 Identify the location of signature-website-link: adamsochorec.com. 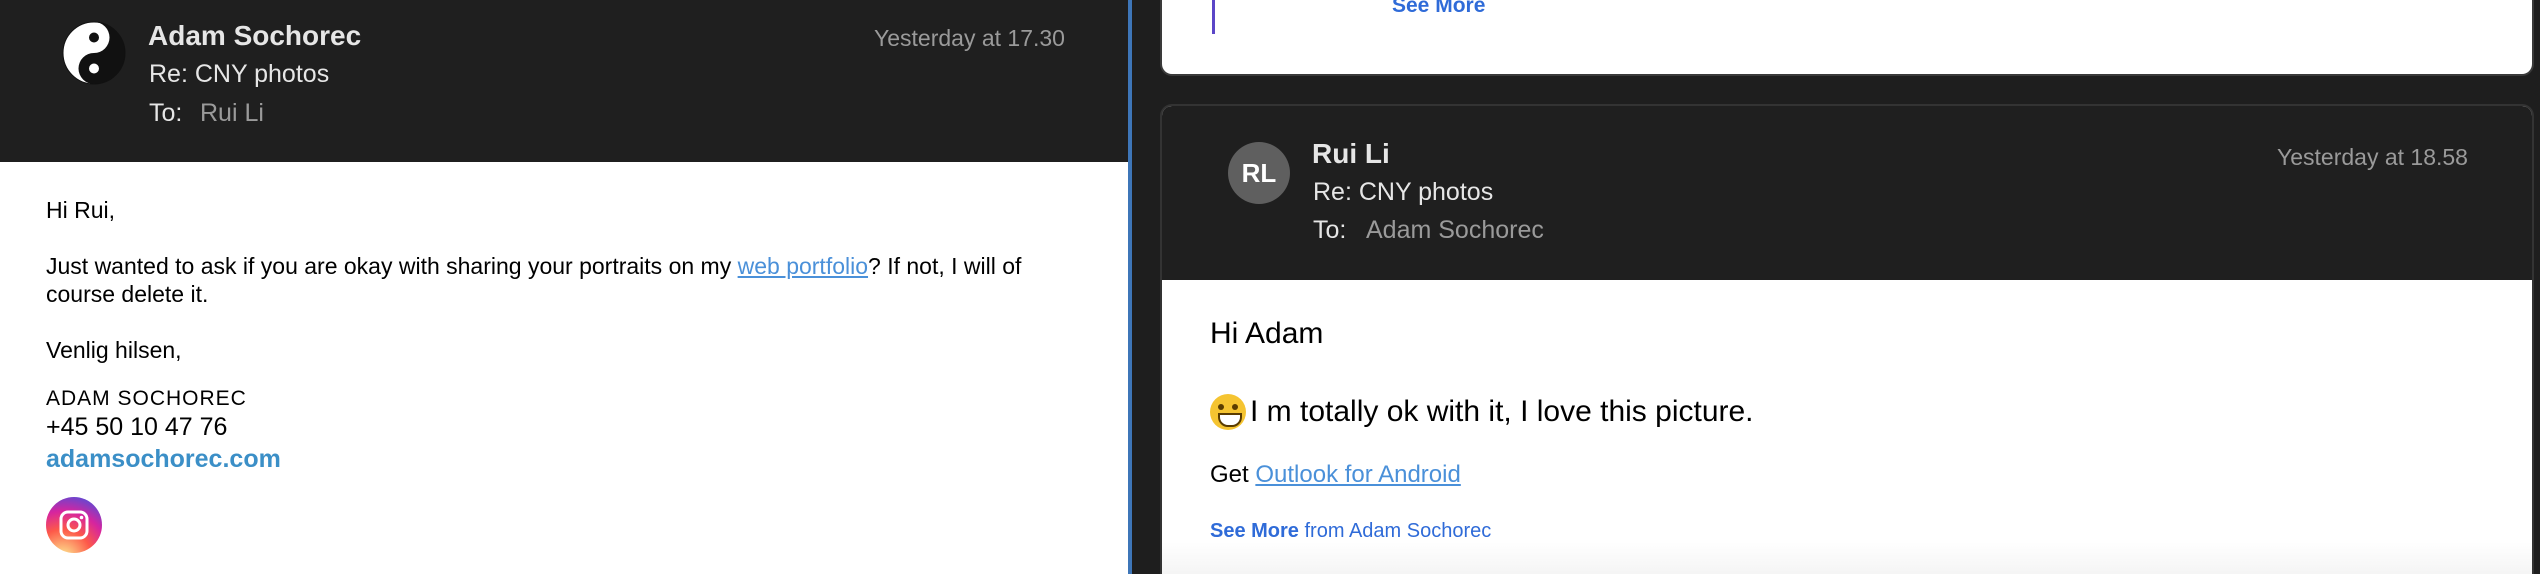
(566, 459).